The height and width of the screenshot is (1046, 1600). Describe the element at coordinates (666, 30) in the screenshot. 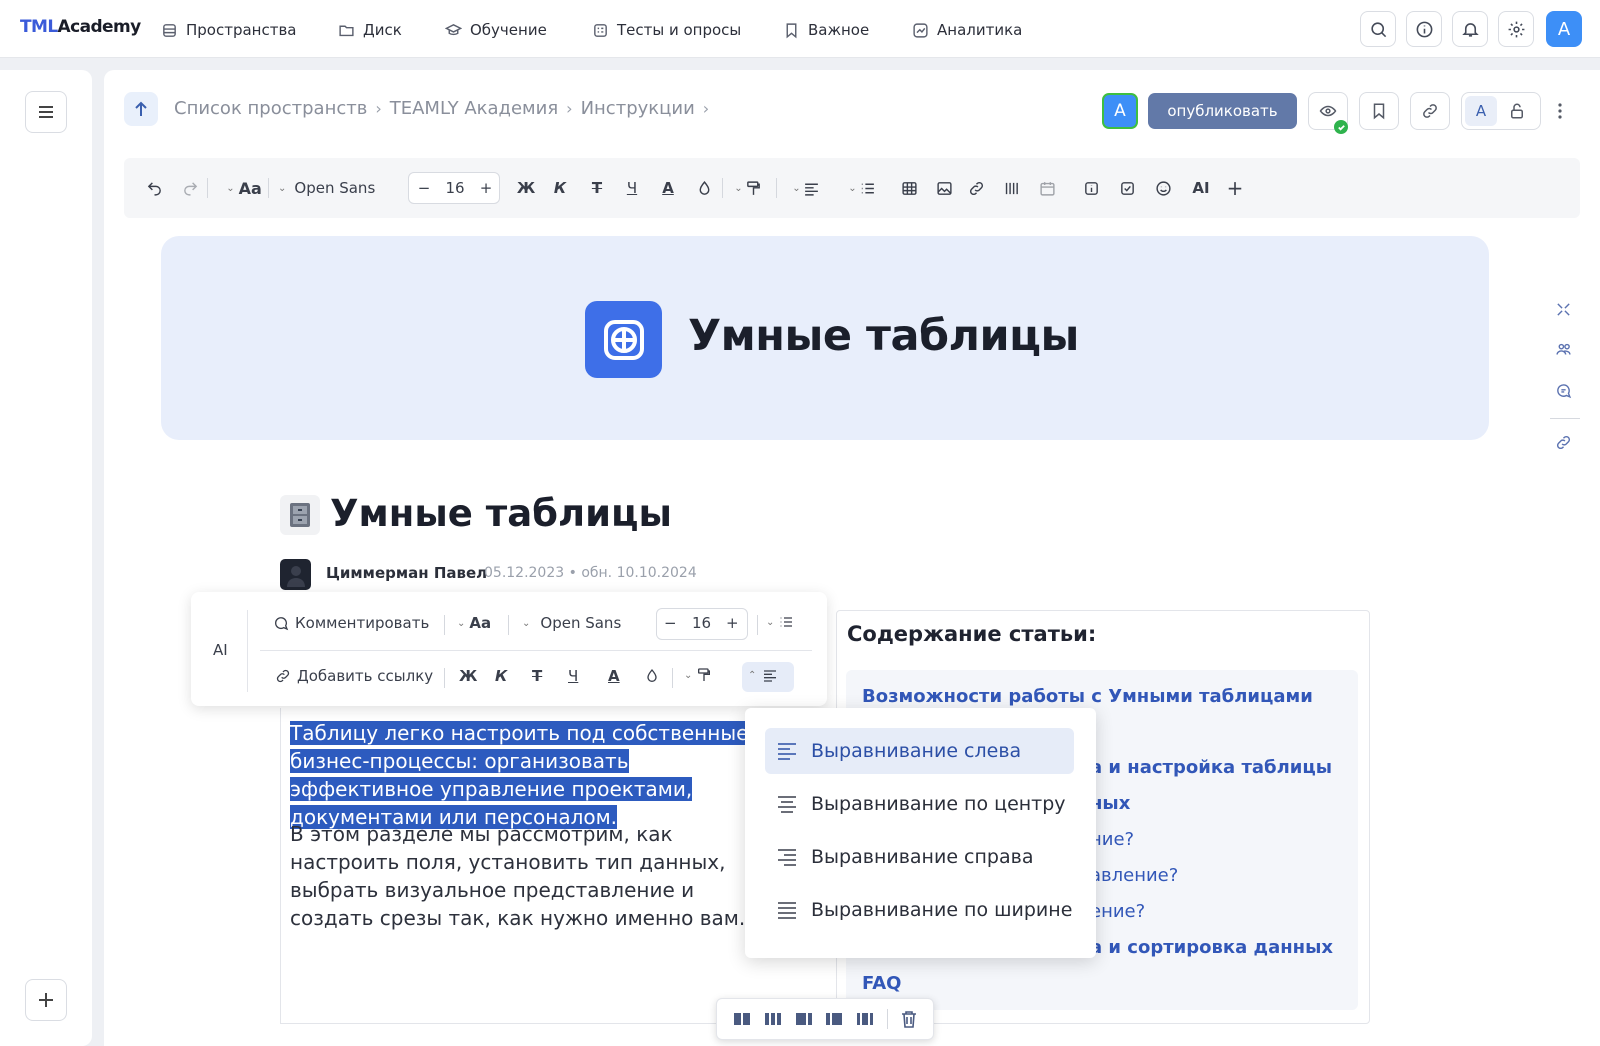

I see `nav-tests: Тесты и опросы` at that location.